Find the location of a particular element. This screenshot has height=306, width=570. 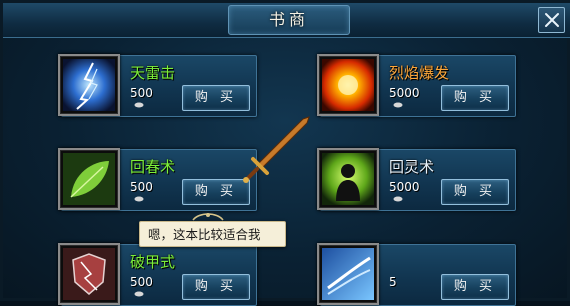

skill-price: 5 is located at coordinates (393, 282).